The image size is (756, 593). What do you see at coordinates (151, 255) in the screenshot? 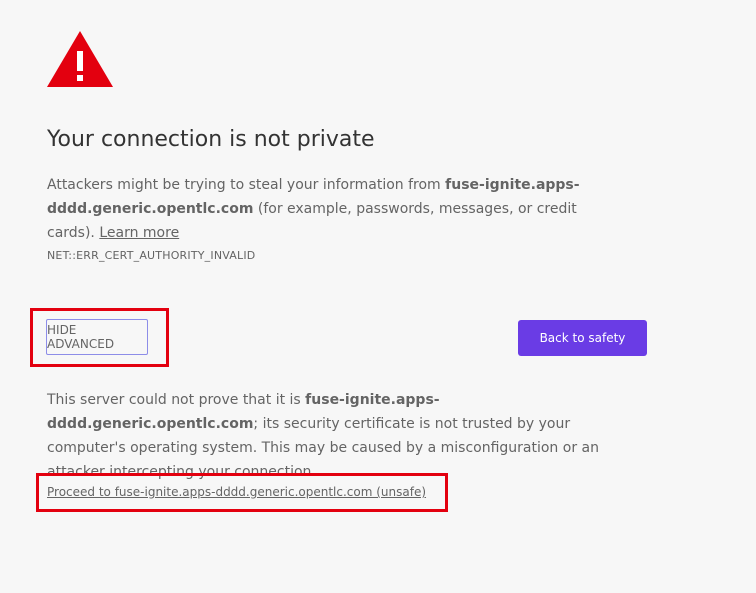
I see `error-code: NET::ERR_CERT_AUTHORITY_INVALID` at bounding box center [151, 255].